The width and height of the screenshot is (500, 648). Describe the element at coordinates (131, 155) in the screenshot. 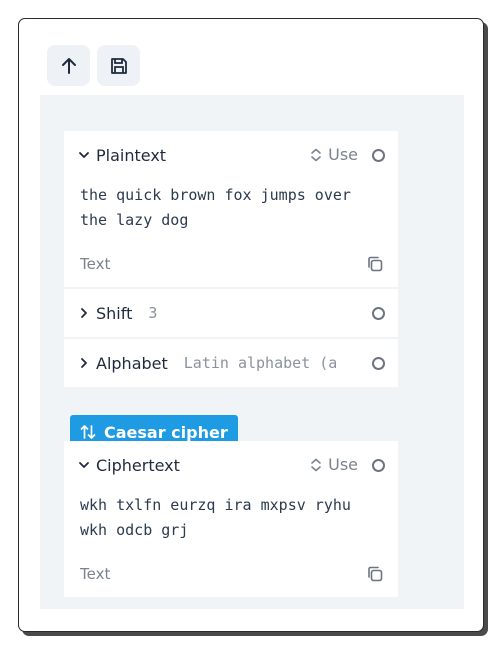

I see `plaintext-label: Plaintext` at that location.